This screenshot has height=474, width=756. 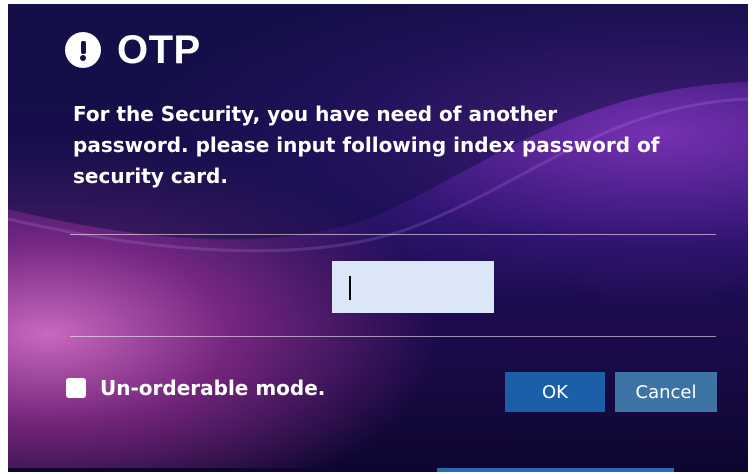 What do you see at coordinates (378, 470) in the screenshot?
I see `bottom-edge` at bounding box center [378, 470].